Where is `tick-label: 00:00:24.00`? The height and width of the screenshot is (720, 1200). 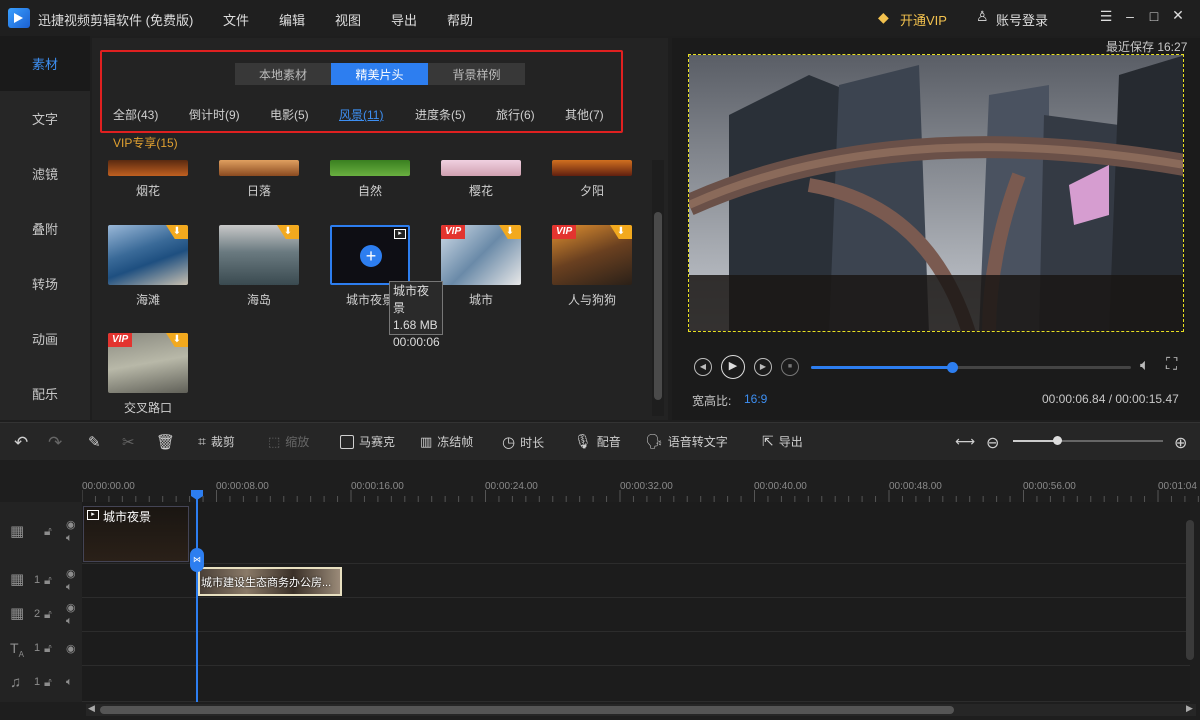
tick-label: 00:00:24.00 is located at coordinates (511, 486).